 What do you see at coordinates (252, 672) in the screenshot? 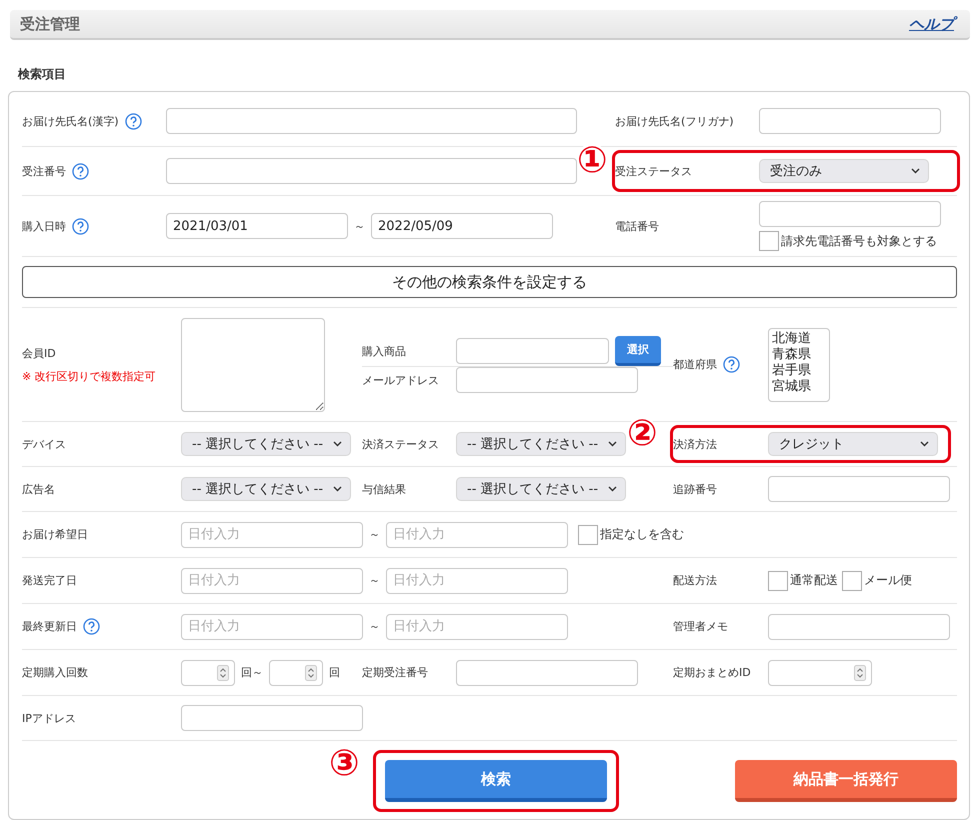
I see `unit-label: 回～` at bounding box center [252, 672].